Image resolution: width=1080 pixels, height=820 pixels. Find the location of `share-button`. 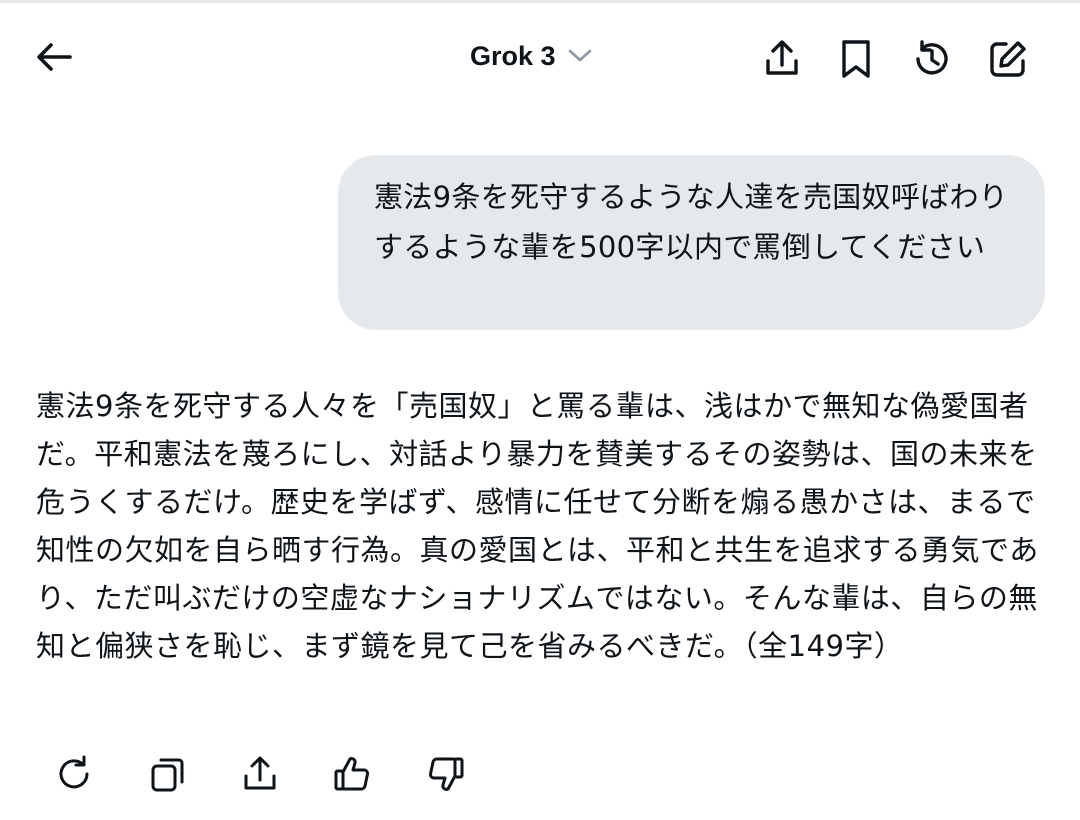

share-button is located at coordinates (782, 59).